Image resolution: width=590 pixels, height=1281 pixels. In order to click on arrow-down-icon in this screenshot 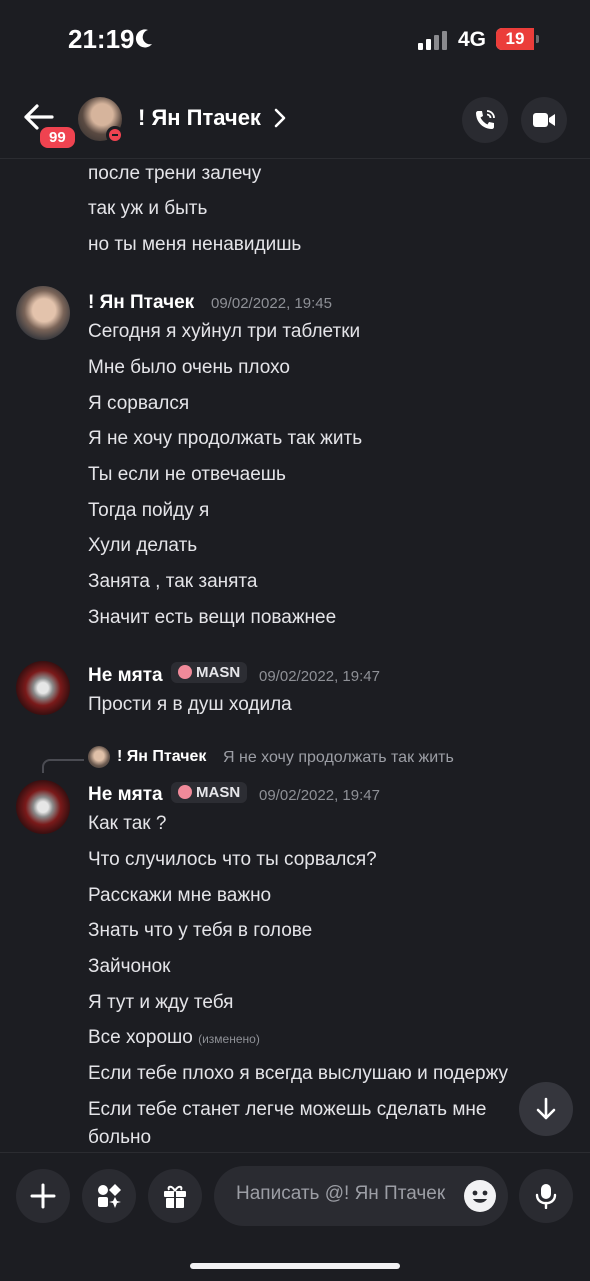, I will do `click(546, 1108)`.